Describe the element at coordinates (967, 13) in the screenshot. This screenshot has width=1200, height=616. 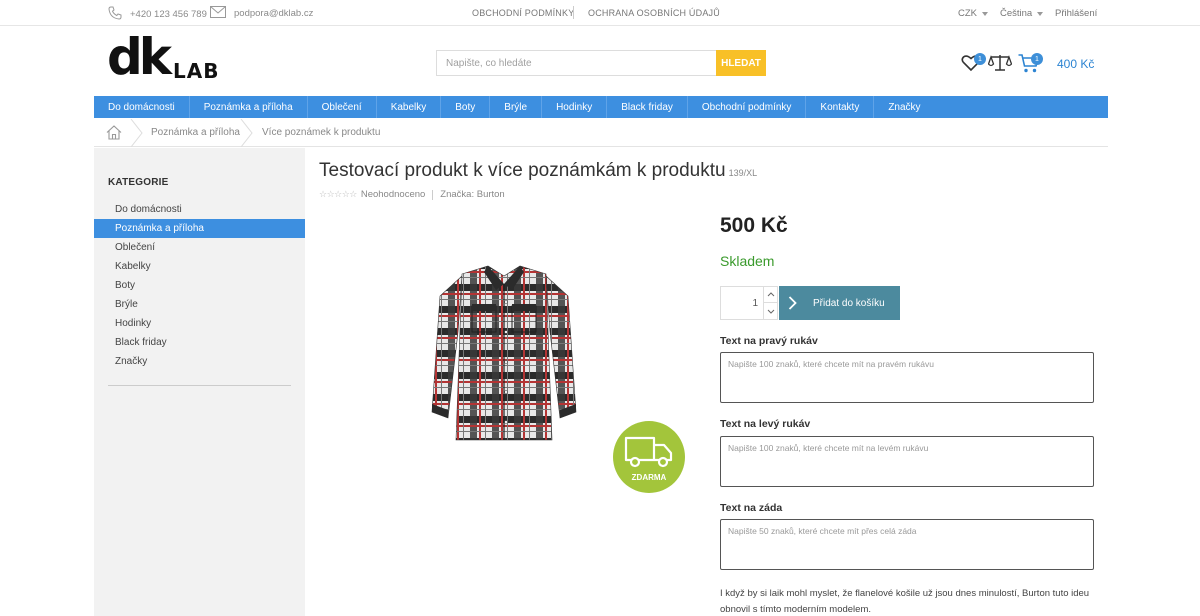
I see `currency-value: CZK` at that location.